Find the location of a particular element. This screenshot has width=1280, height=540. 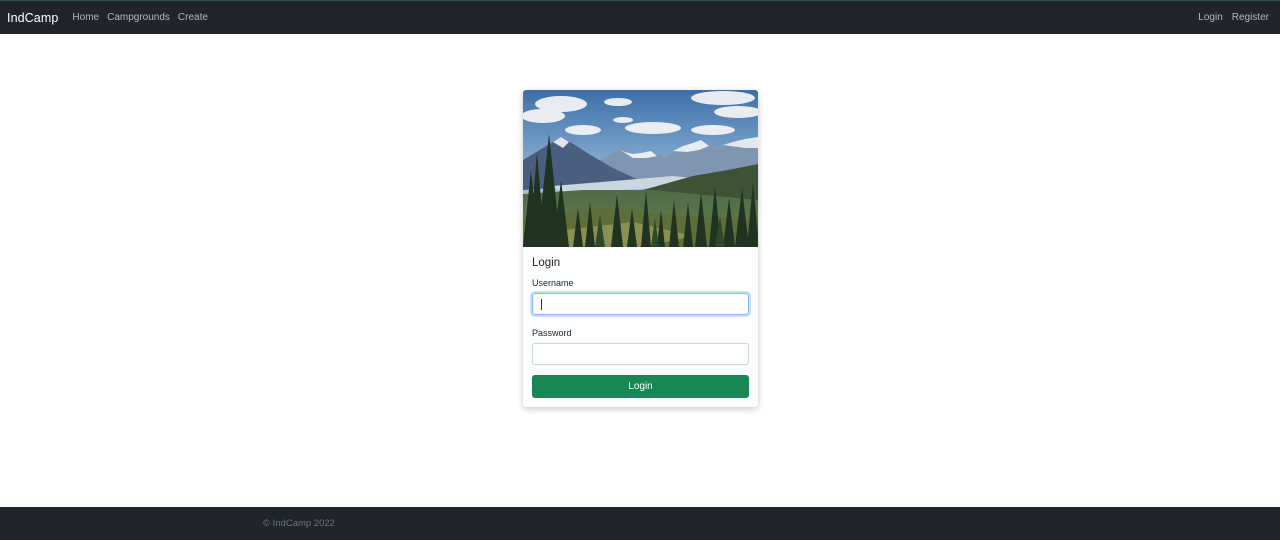

username-label: Username is located at coordinates (553, 283).